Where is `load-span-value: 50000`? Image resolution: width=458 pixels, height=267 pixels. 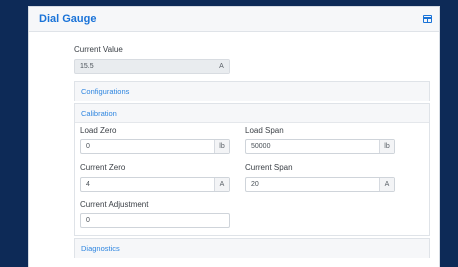
load-span-value: 50000 is located at coordinates (261, 146).